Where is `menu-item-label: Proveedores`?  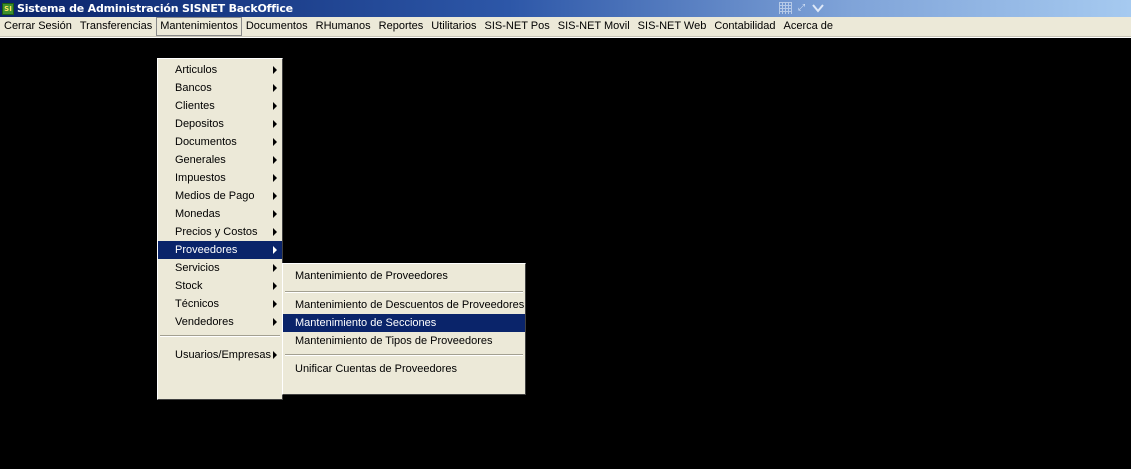 menu-item-label: Proveedores is located at coordinates (206, 250).